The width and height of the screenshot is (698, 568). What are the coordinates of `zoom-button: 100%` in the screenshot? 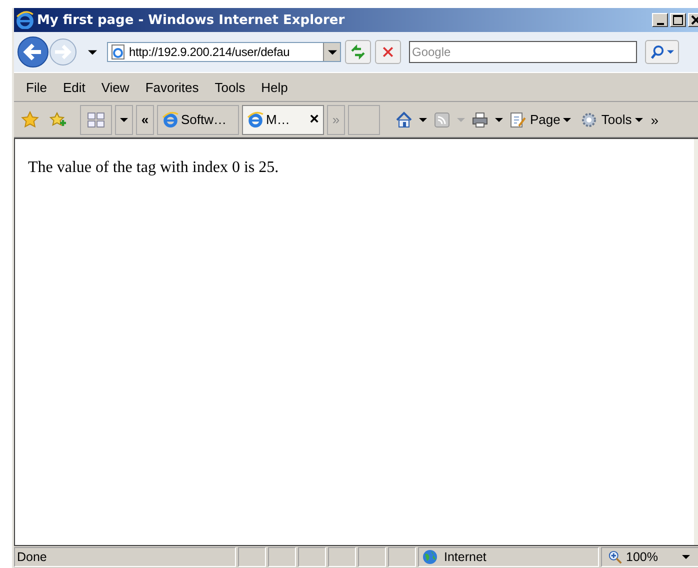 It's located at (649, 557).